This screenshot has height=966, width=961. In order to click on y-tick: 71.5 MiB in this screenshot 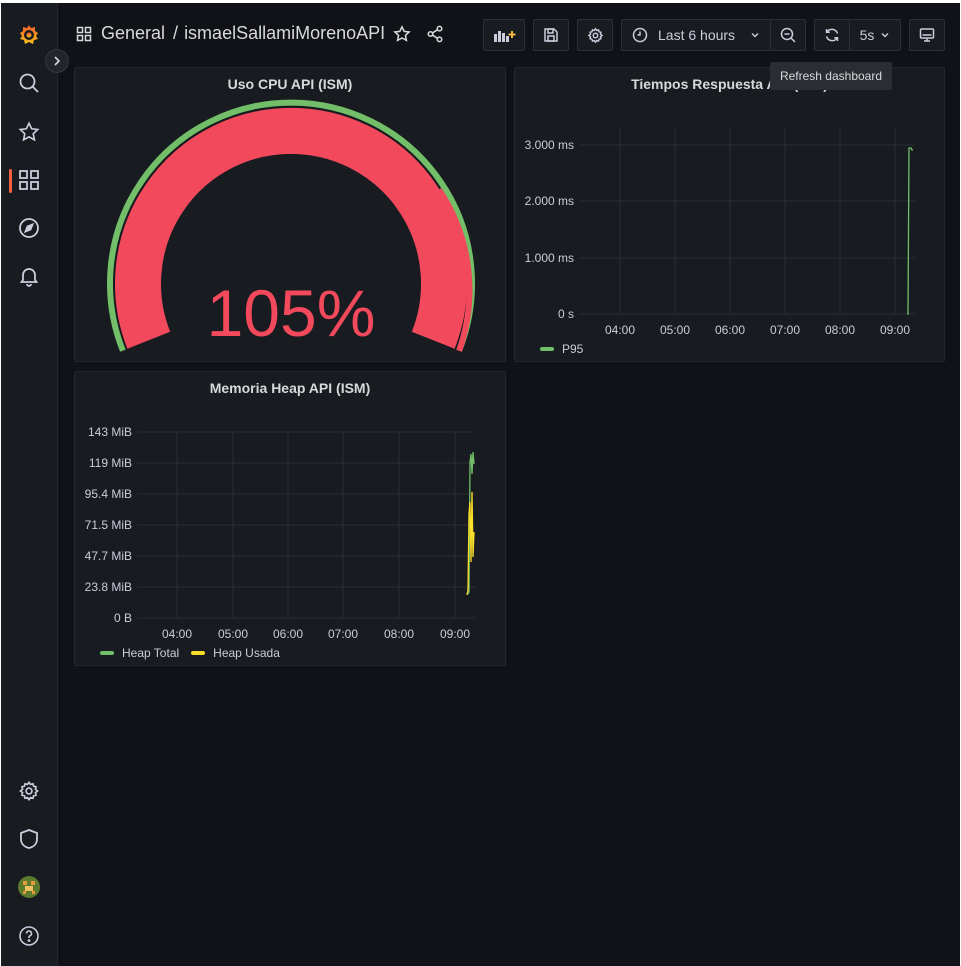, I will do `click(108, 525)`.